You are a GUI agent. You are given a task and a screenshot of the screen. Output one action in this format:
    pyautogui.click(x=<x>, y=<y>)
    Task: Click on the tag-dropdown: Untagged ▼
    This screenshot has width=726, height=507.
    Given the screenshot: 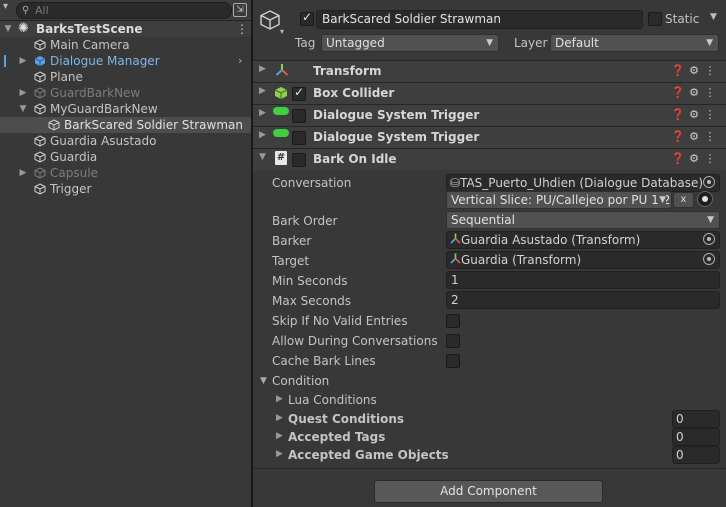 What is the action you would take?
    pyautogui.click(x=410, y=43)
    